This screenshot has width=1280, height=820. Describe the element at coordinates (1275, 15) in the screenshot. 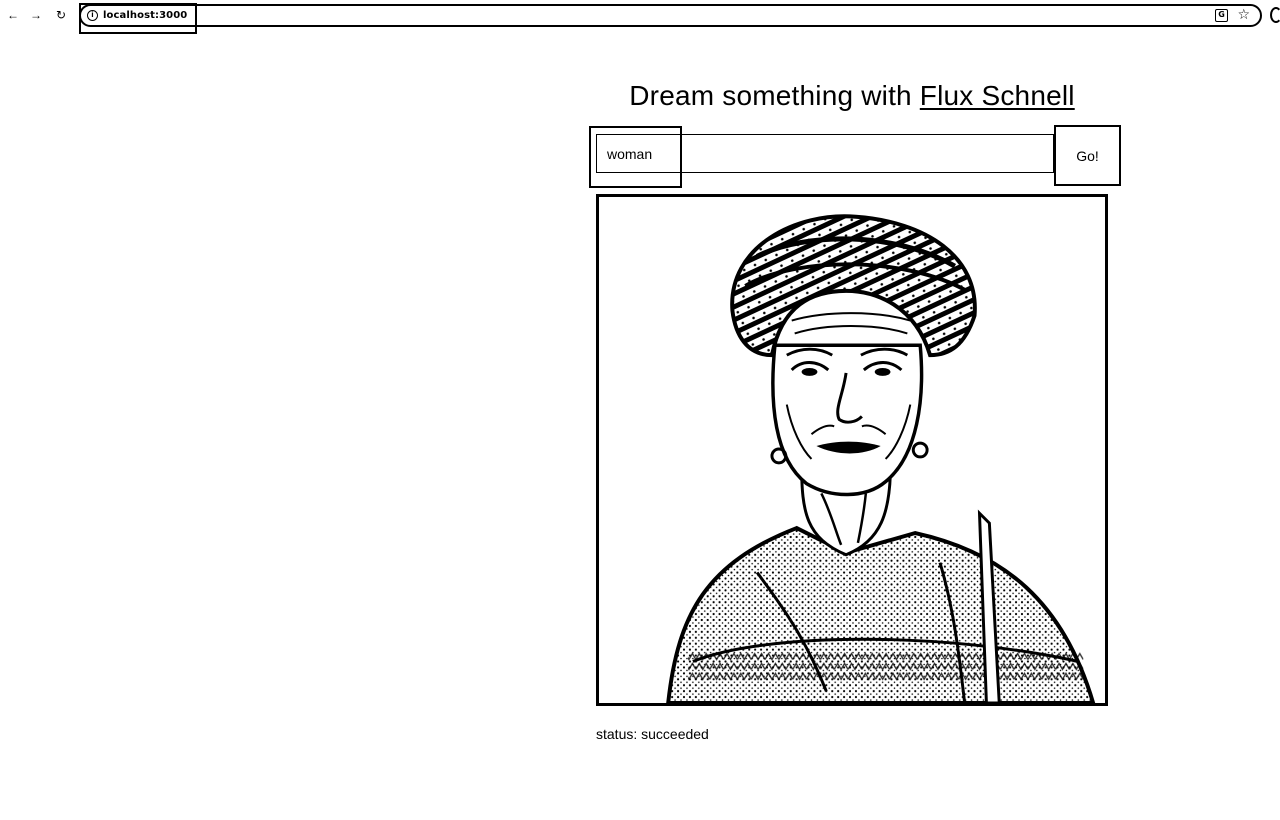

I see `extension-icon` at that location.